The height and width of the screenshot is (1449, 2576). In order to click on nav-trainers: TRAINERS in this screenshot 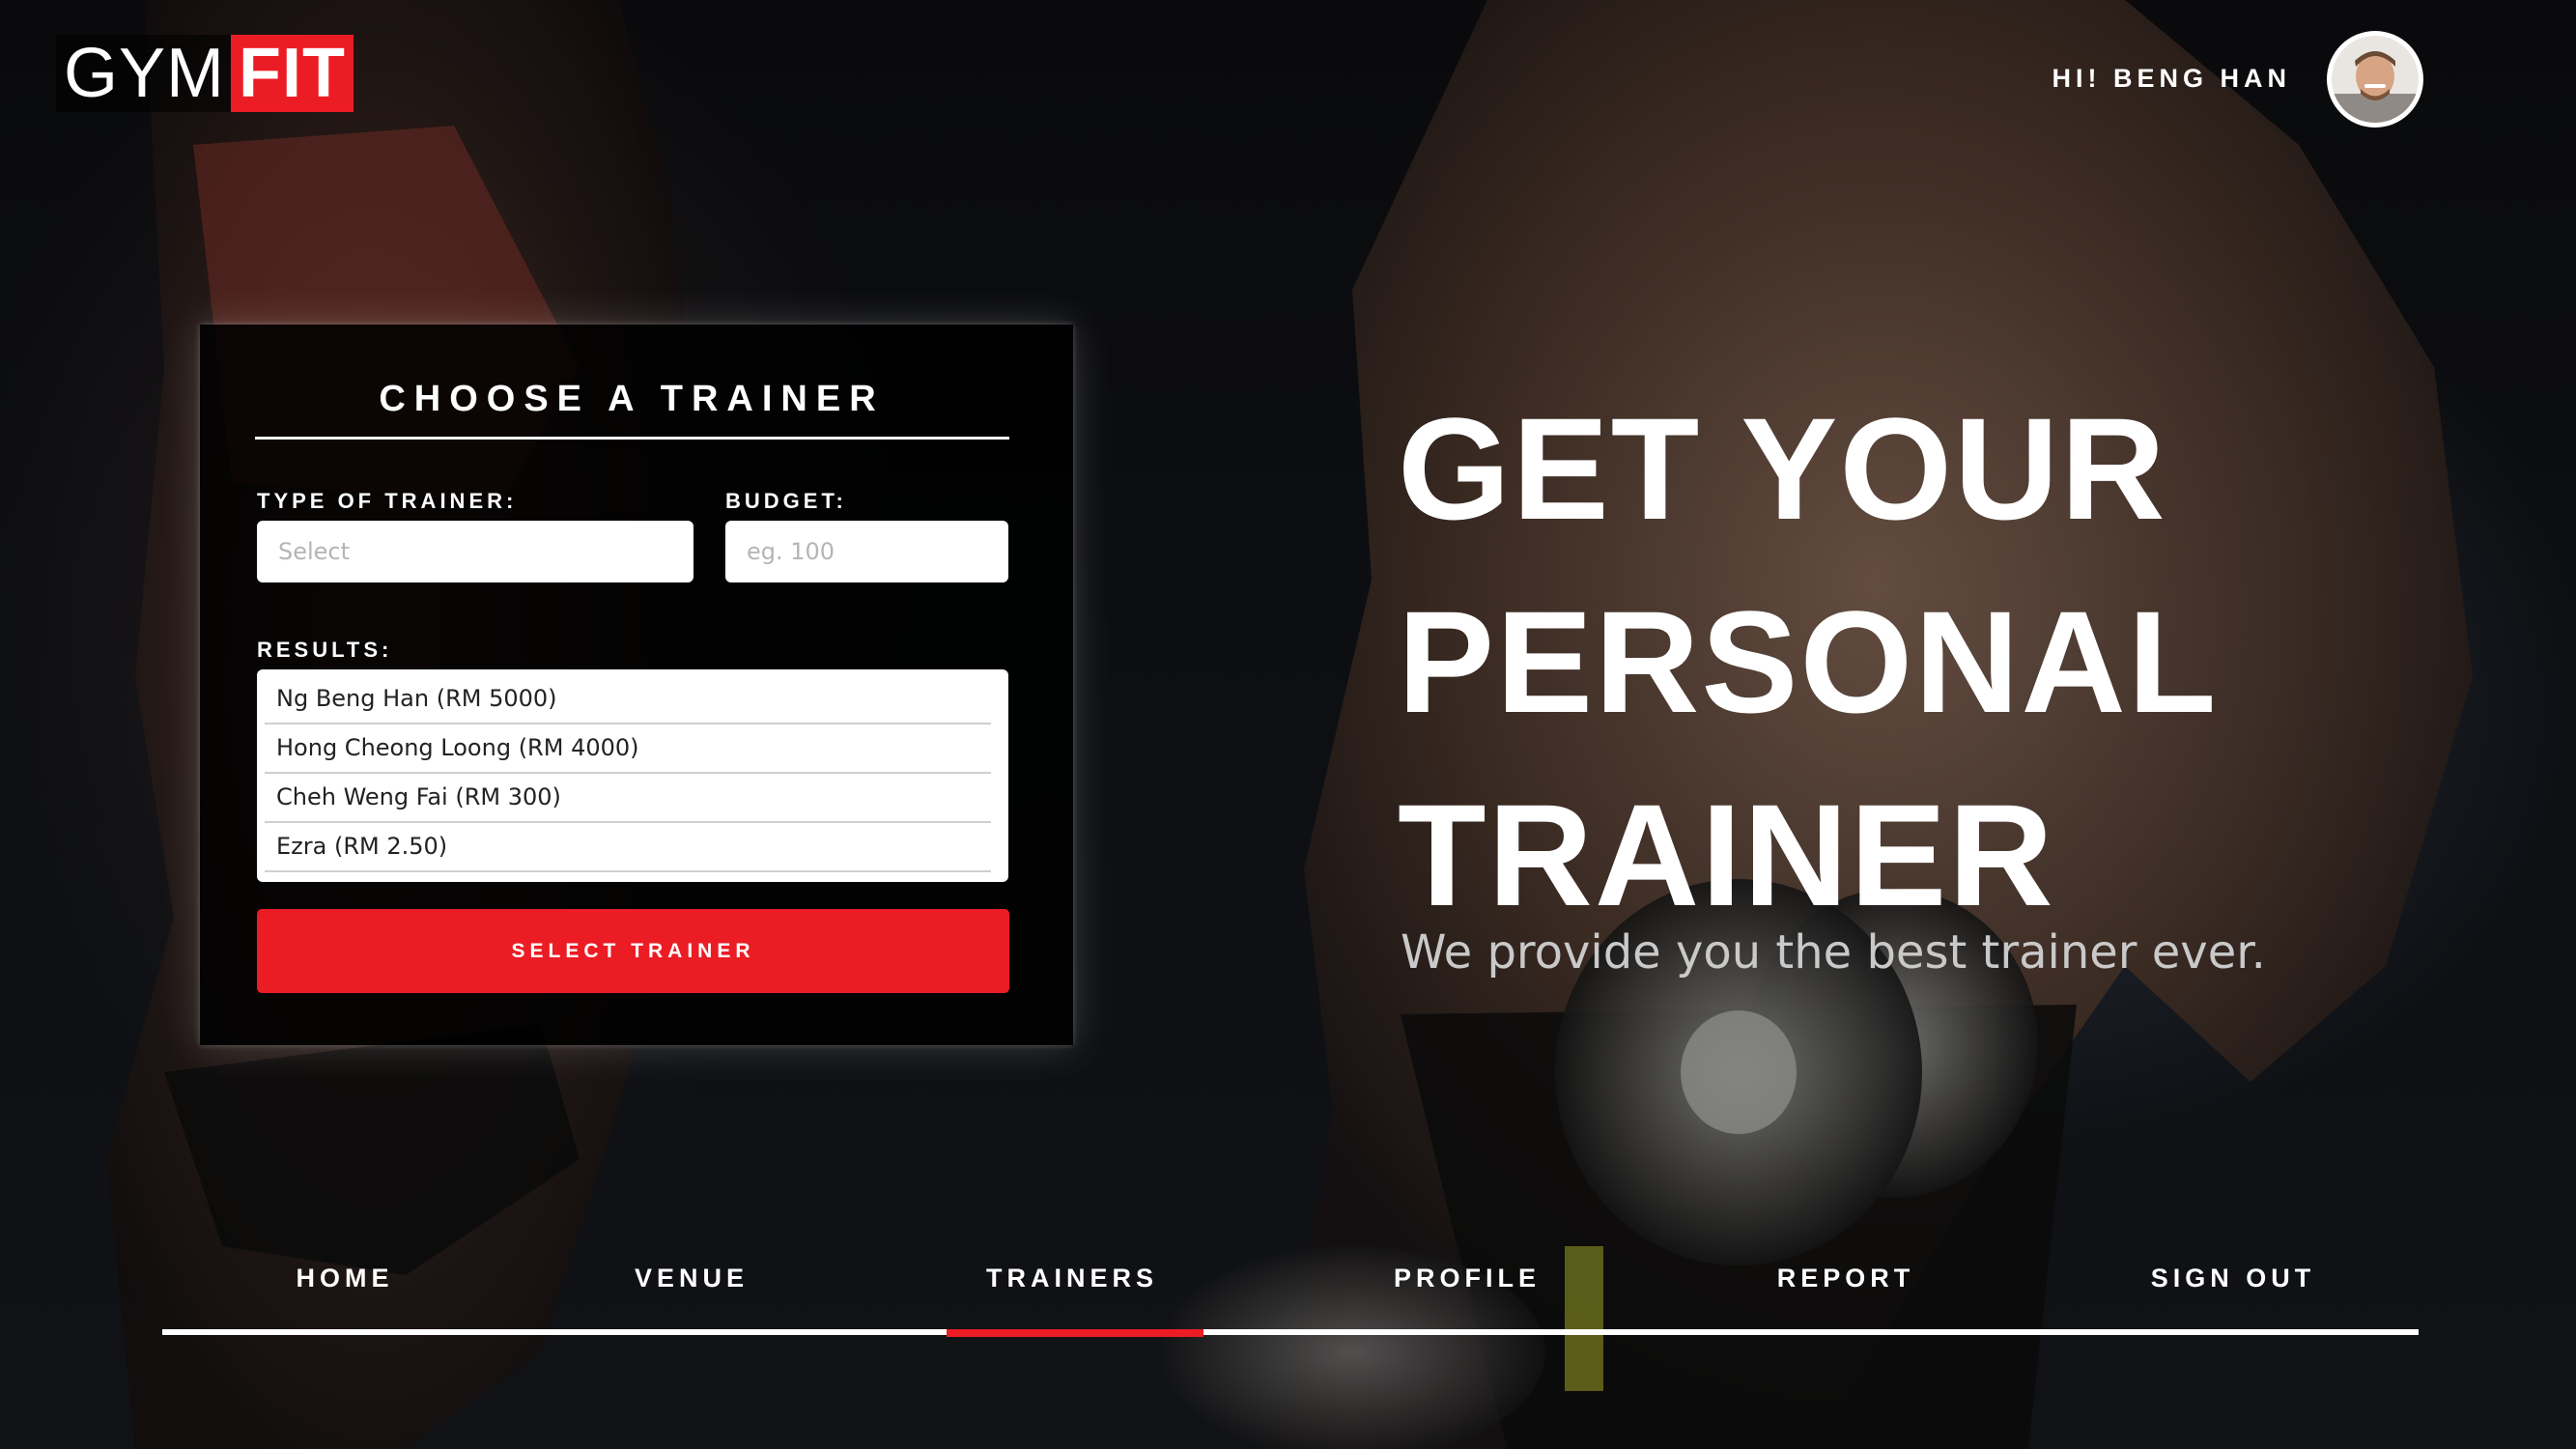, I will do `click(1072, 1278)`.